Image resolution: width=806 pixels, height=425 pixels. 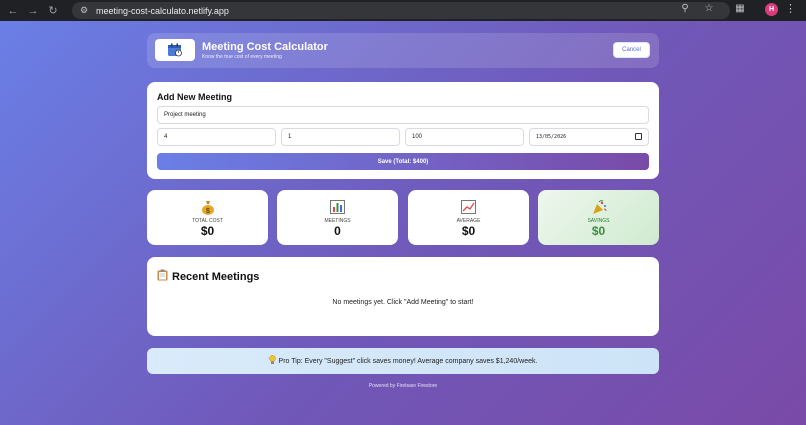 What do you see at coordinates (272, 361) in the screenshot?
I see `lightbulb-icon` at bounding box center [272, 361].